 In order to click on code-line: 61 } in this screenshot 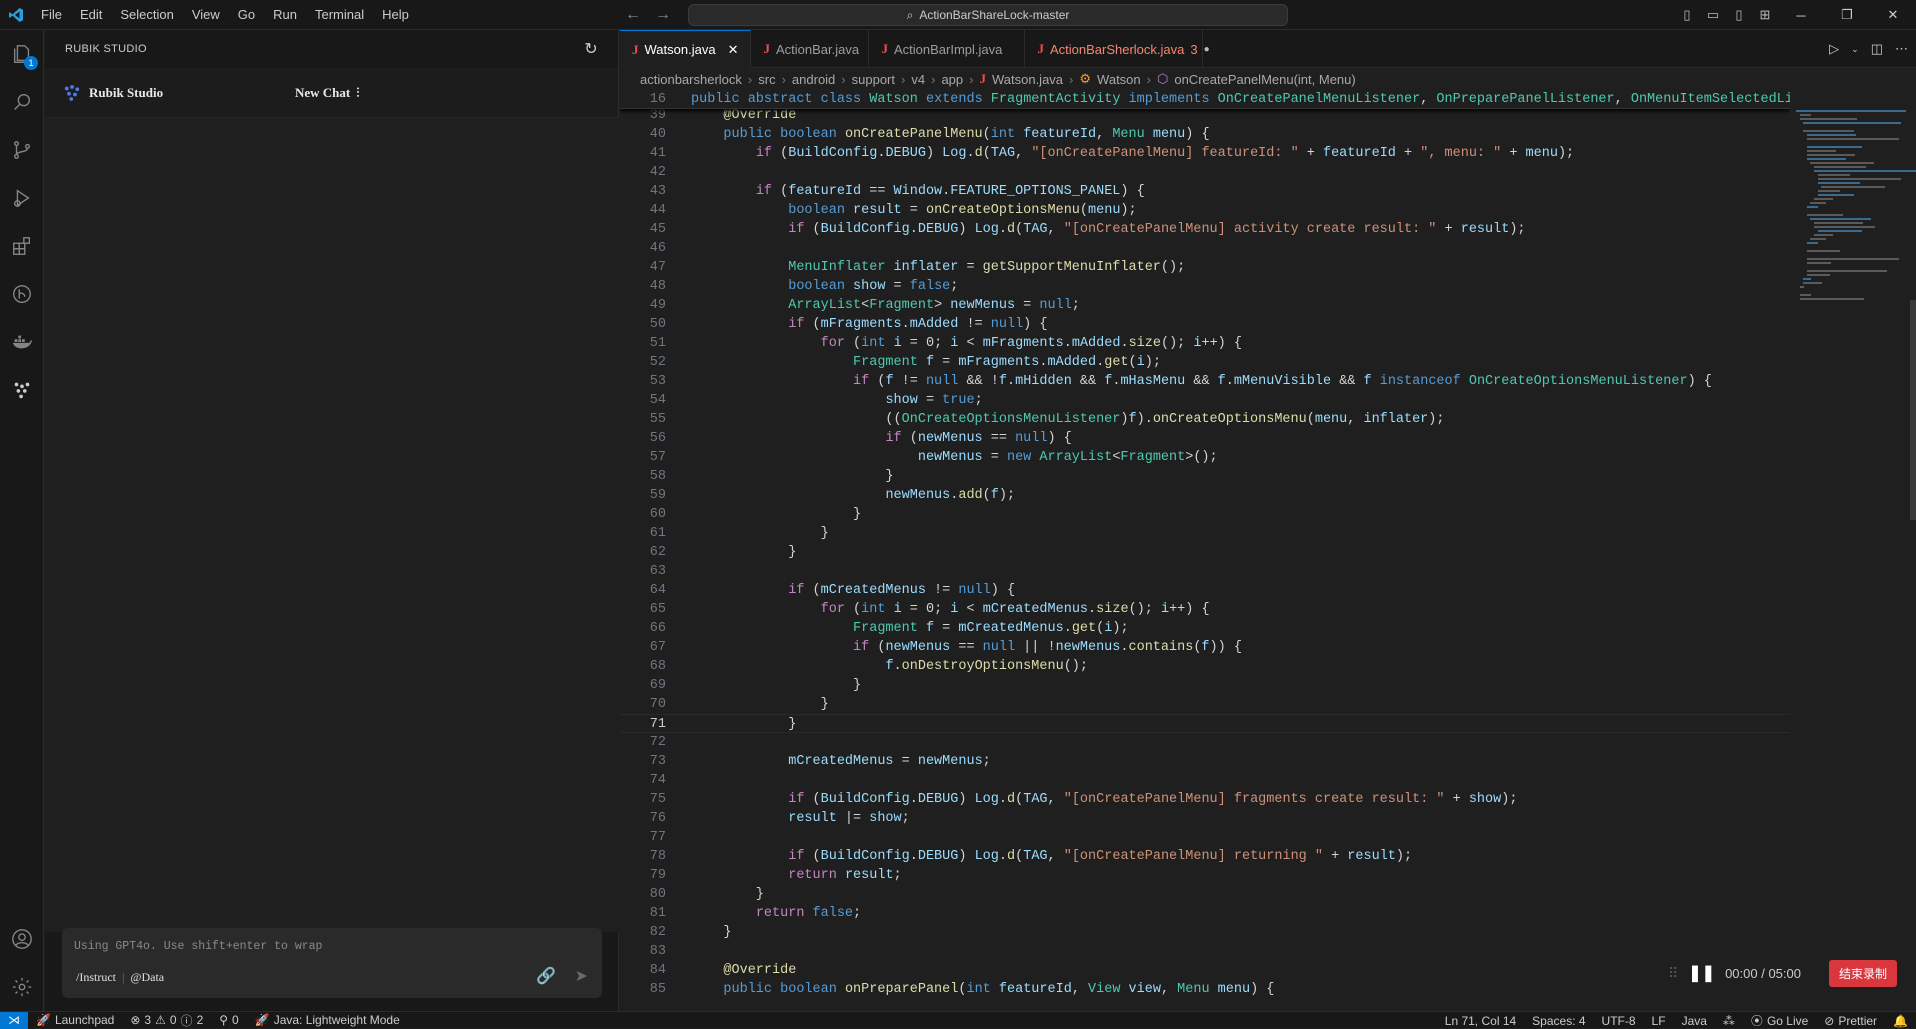, I will do `click(1205, 533)`.